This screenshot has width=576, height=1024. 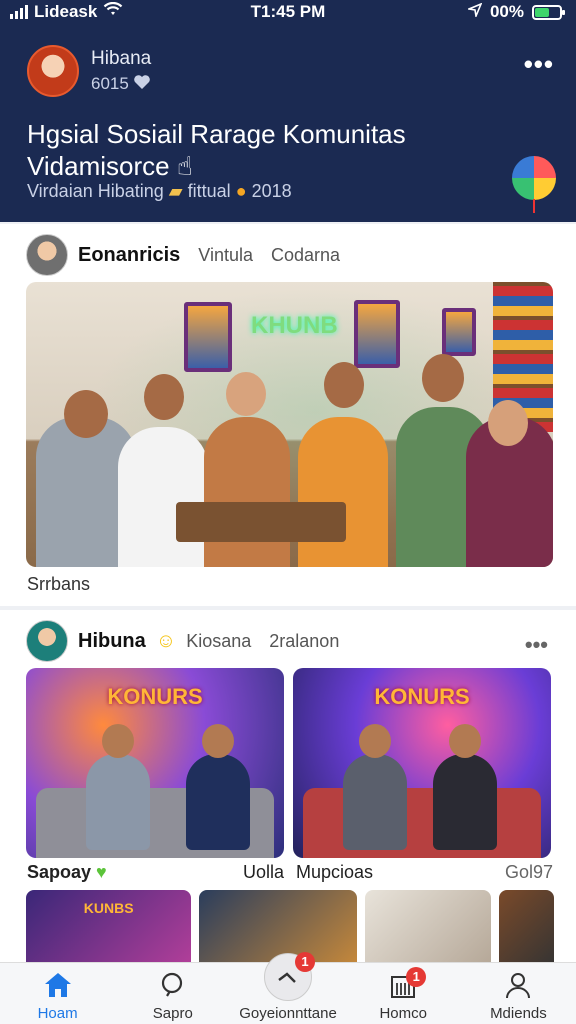 I want to click on row-meta: Mupcioas, so click(x=335, y=872).